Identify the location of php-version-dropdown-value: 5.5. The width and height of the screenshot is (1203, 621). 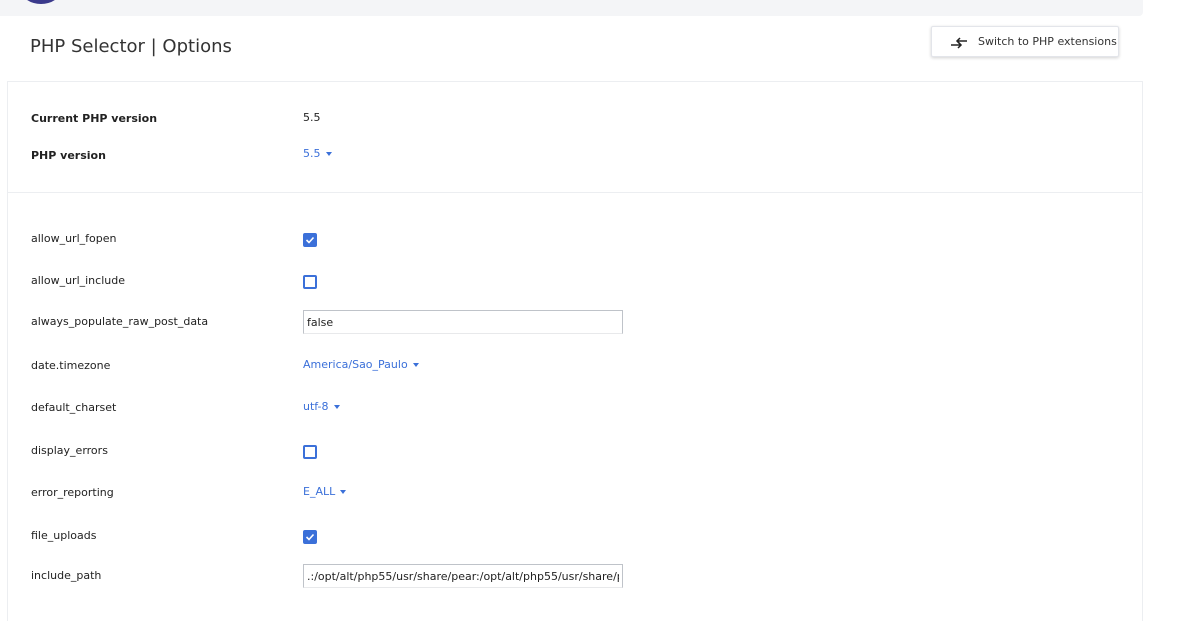
(312, 153).